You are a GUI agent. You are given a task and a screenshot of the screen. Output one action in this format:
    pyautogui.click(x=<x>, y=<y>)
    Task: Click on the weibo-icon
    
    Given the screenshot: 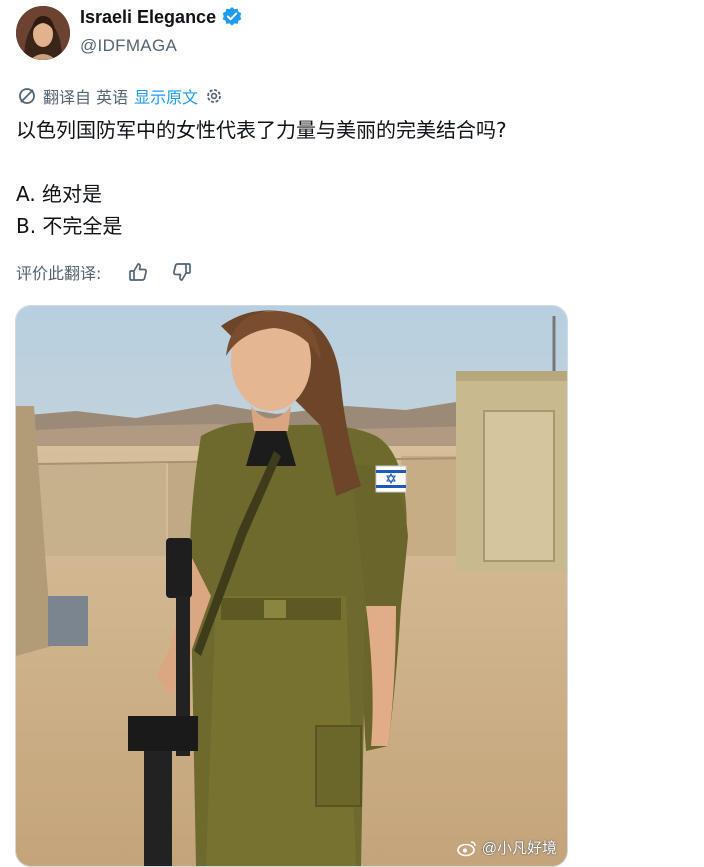 What is the action you would take?
    pyautogui.click(x=466, y=848)
    